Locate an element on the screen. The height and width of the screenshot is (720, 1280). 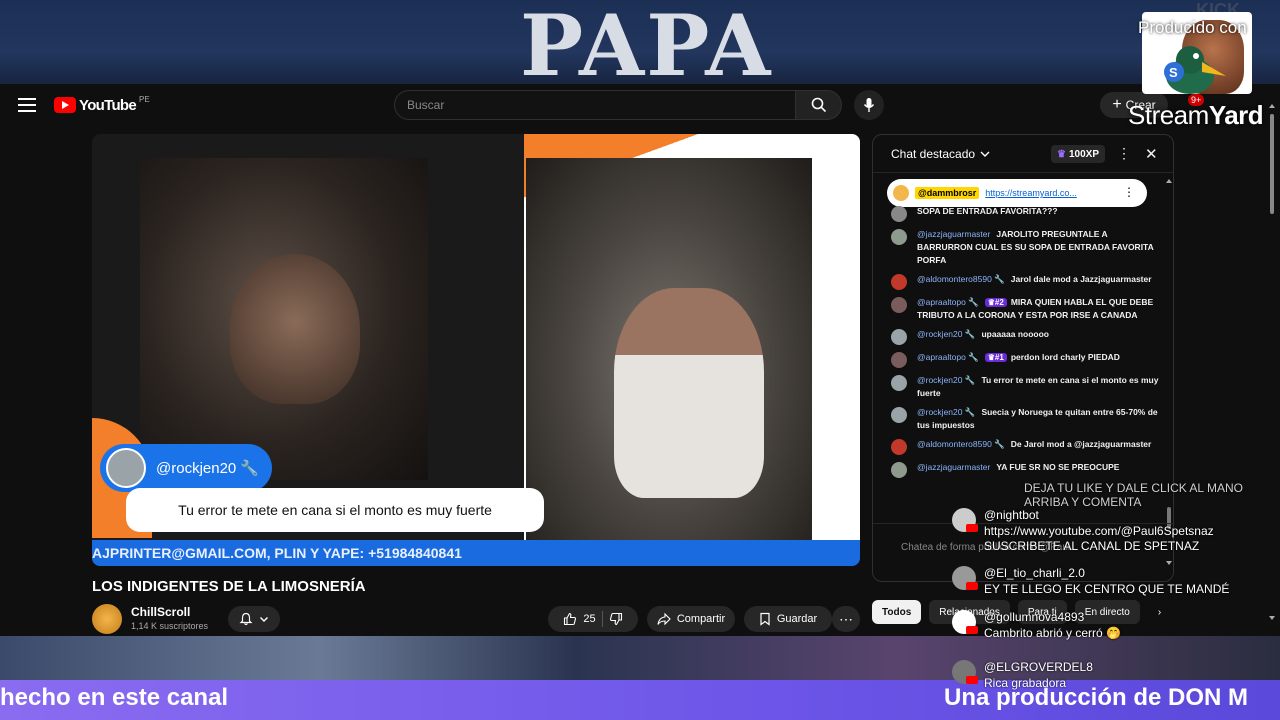
pinned-user: @dammbrosr is located at coordinates (947, 193).